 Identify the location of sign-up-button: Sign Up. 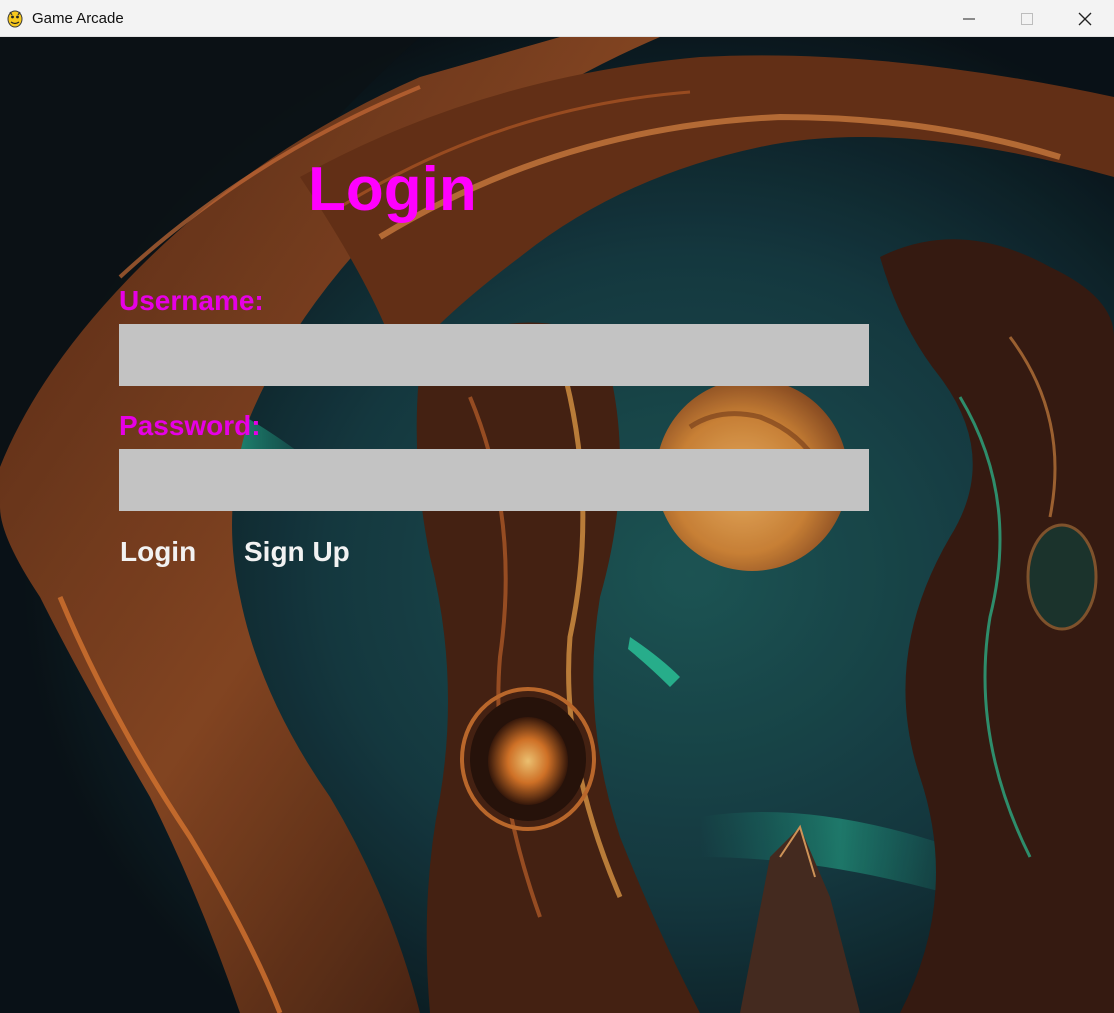
(297, 552).